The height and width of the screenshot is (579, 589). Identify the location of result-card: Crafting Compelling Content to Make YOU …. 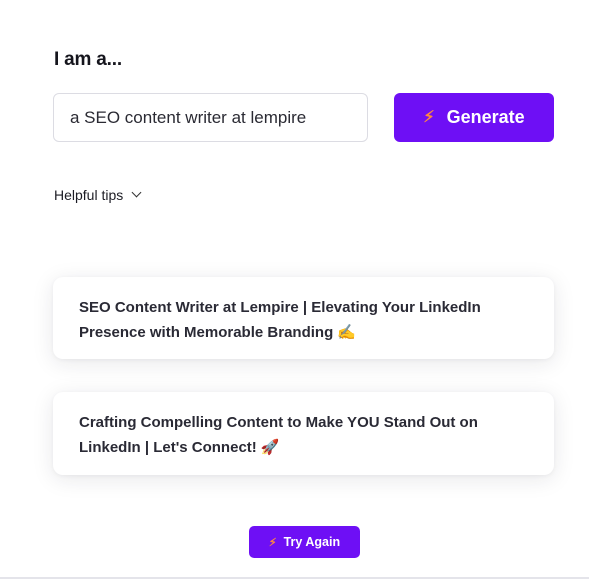
(303, 433).